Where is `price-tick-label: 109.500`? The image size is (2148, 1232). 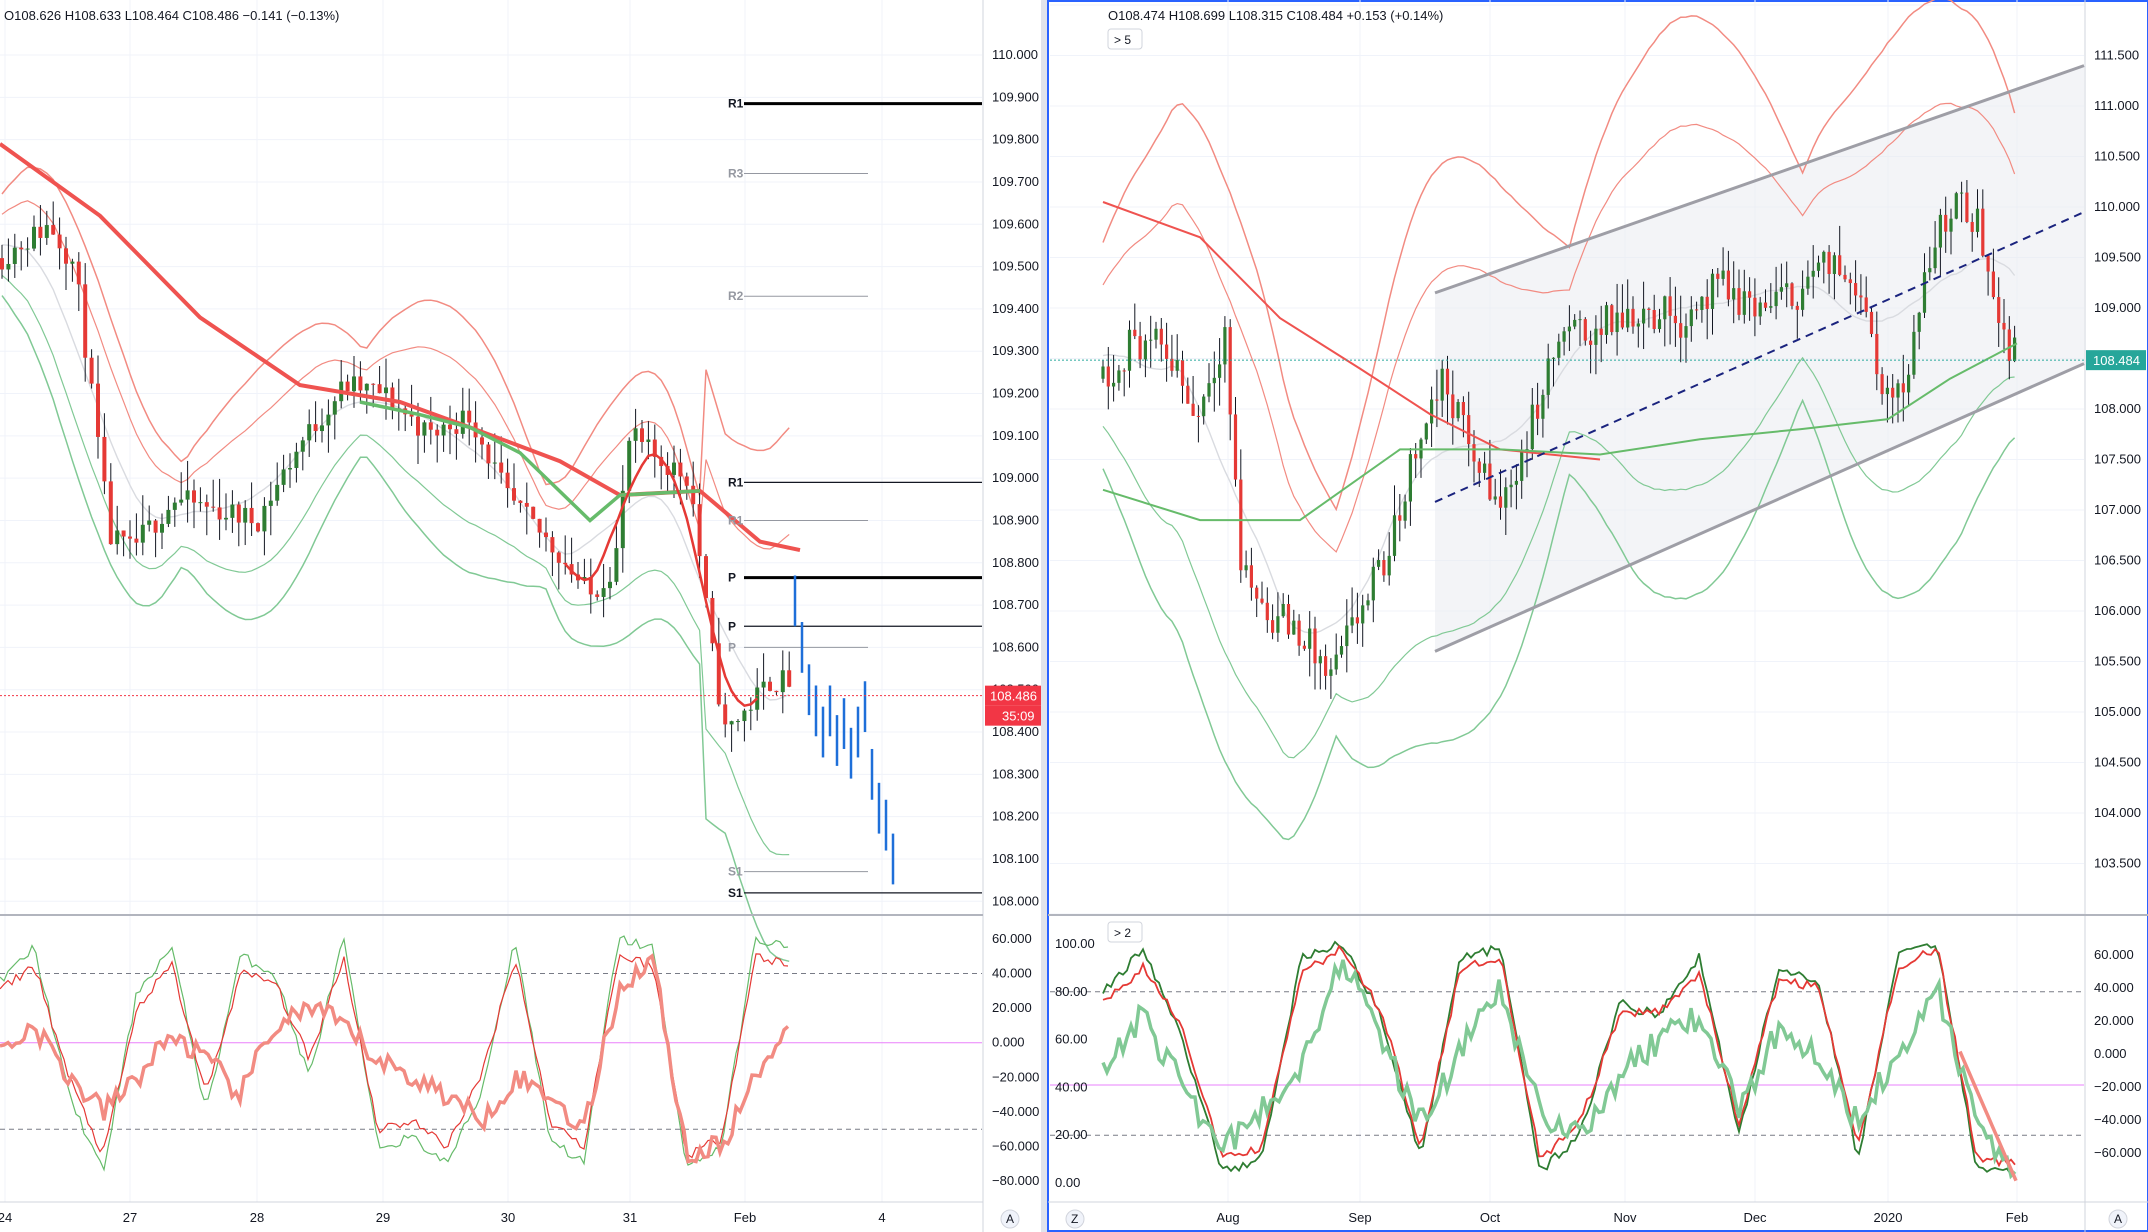
price-tick-label: 109.500 is located at coordinates (2117, 257).